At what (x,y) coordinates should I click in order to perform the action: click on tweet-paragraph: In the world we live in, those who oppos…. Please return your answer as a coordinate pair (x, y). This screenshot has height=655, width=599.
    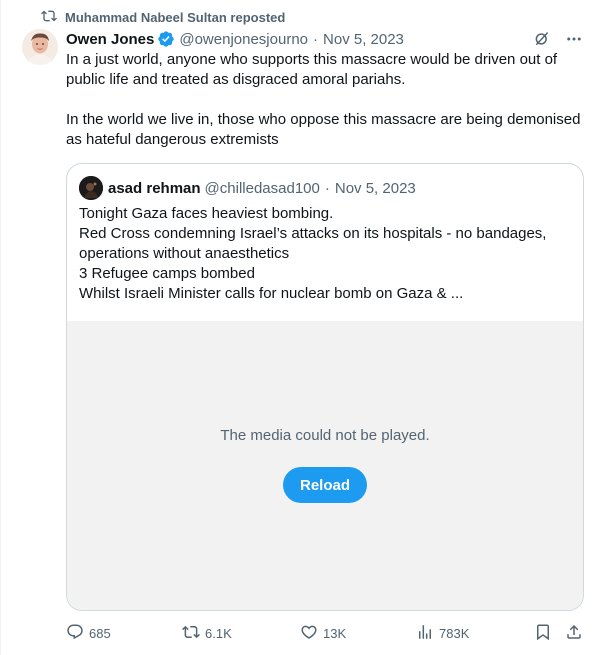
    Looking at the image, I should click on (323, 129).